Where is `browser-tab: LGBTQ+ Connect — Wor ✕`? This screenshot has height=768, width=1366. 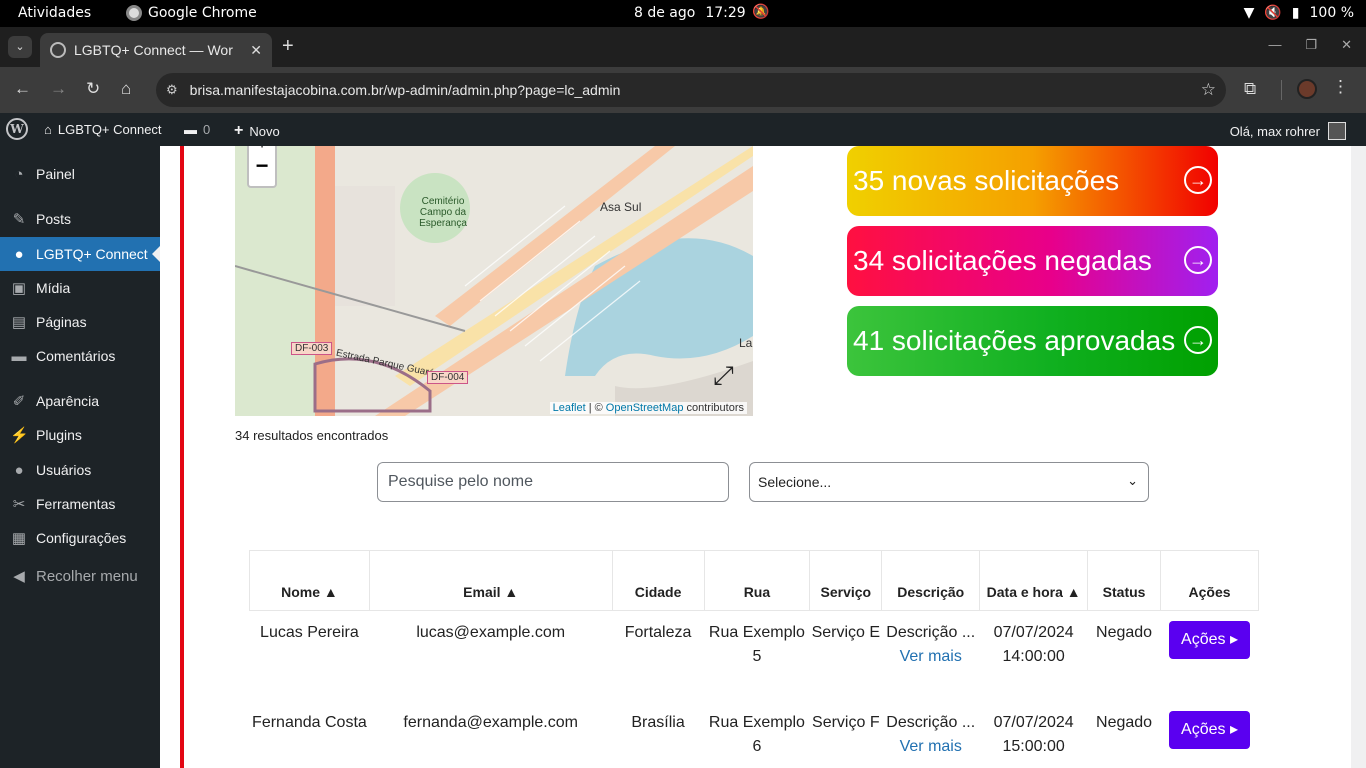
browser-tab: LGBTQ+ Connect — Wor ✕ is located at coordinates (156, 50).